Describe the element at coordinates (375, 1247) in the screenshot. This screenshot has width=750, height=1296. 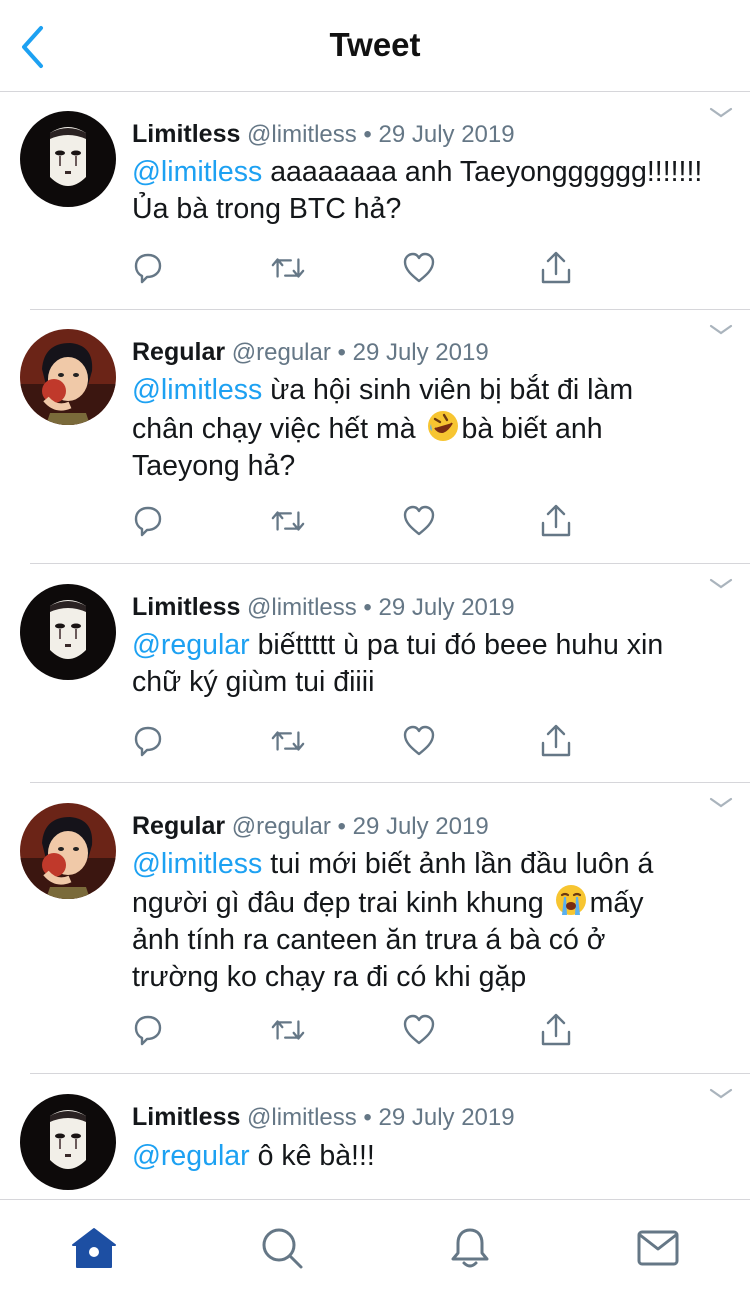
I see `bottom-tab-bar` at that location.